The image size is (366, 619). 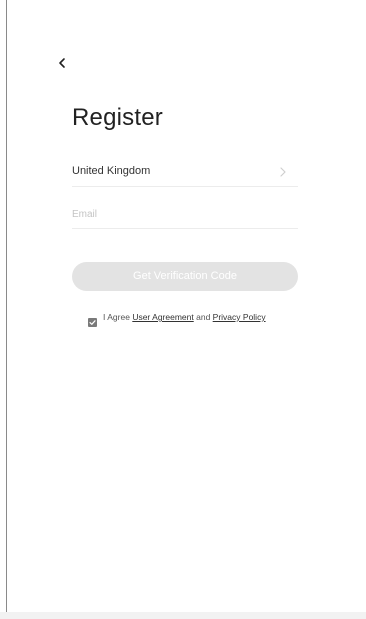 I want to click on bottom-strip, so click(x=183, y=615).